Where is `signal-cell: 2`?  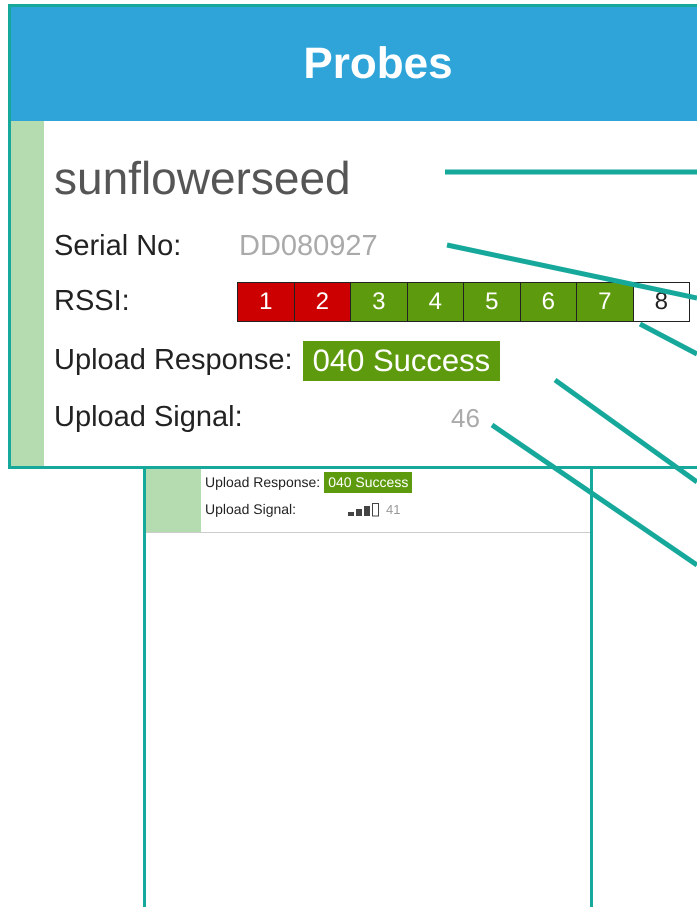 signal-cell: 2 is located at coordinates (322, 302).